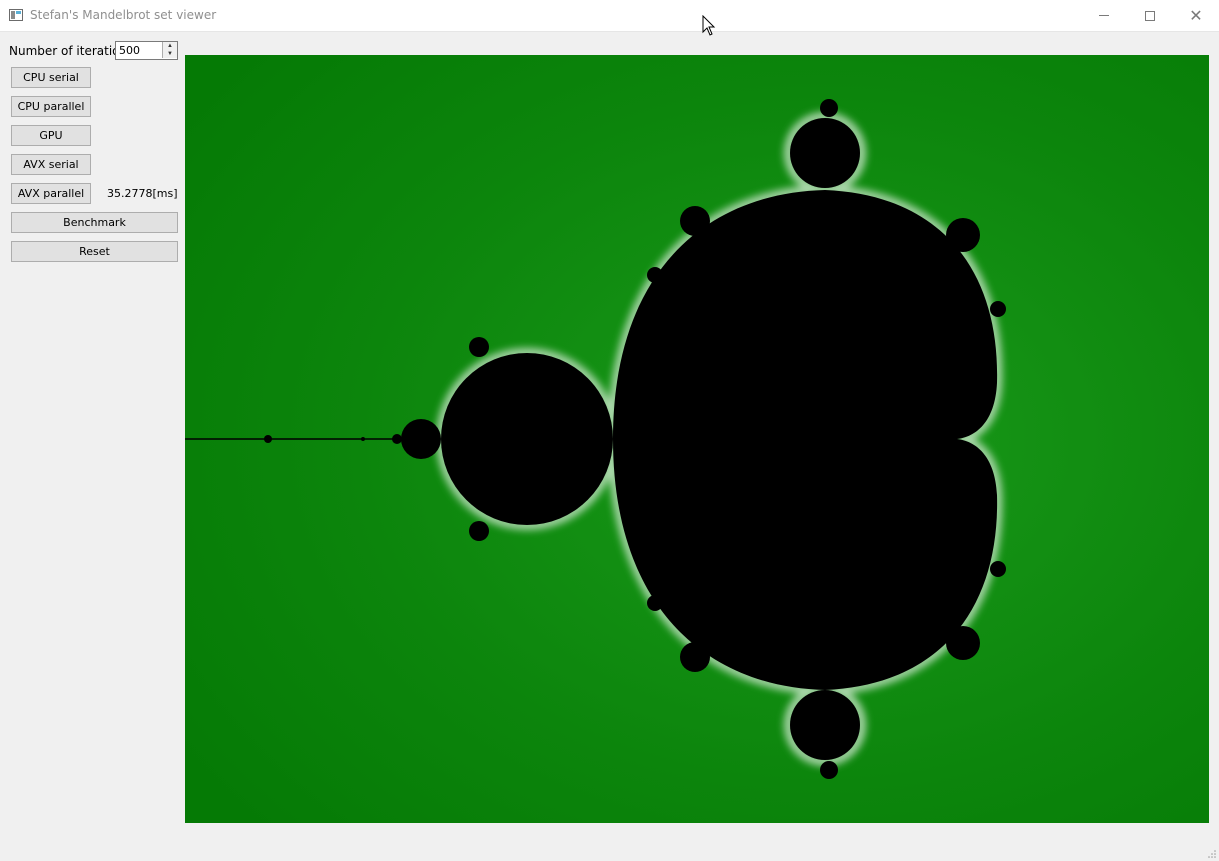 Image resolution: width=1219 pixels, height=861 pixels. What do you see at coordinates (169, 54) in the screenshot?
I see `spin-down-icon: ▼` at bounding box center [169, 54].